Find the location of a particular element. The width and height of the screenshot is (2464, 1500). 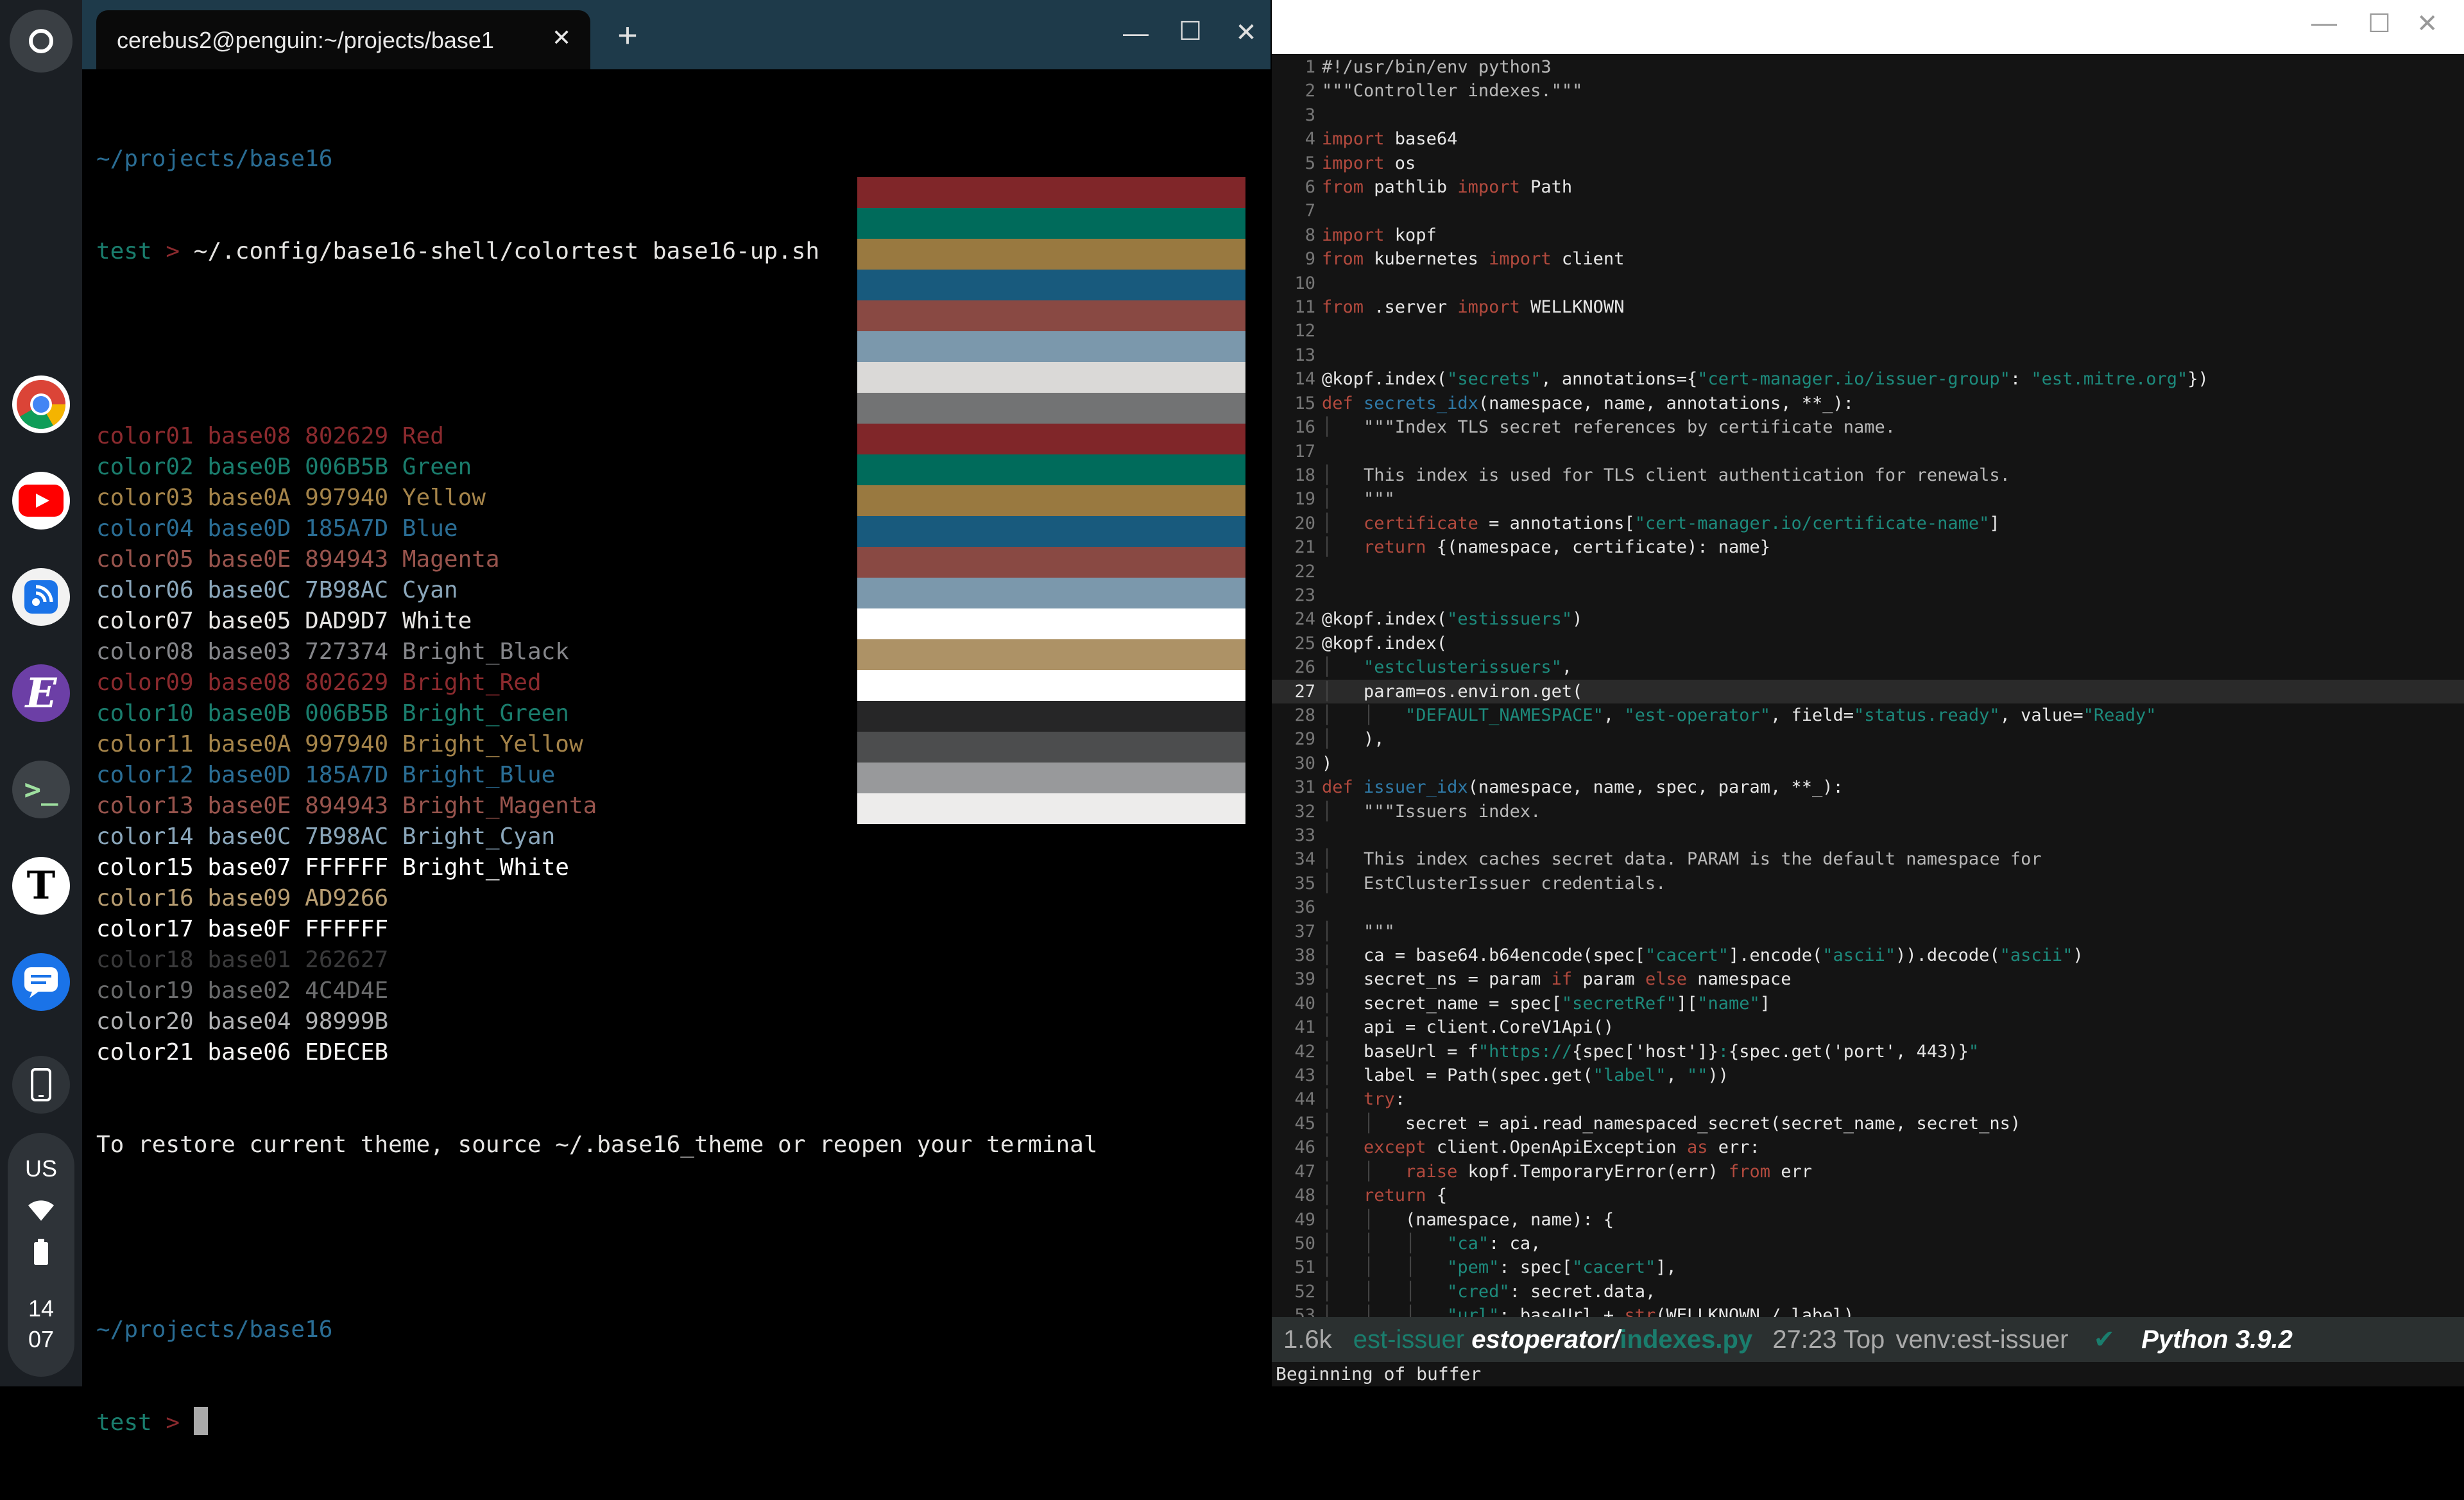

new-tab-button: + is located at coordinates (628, 35).